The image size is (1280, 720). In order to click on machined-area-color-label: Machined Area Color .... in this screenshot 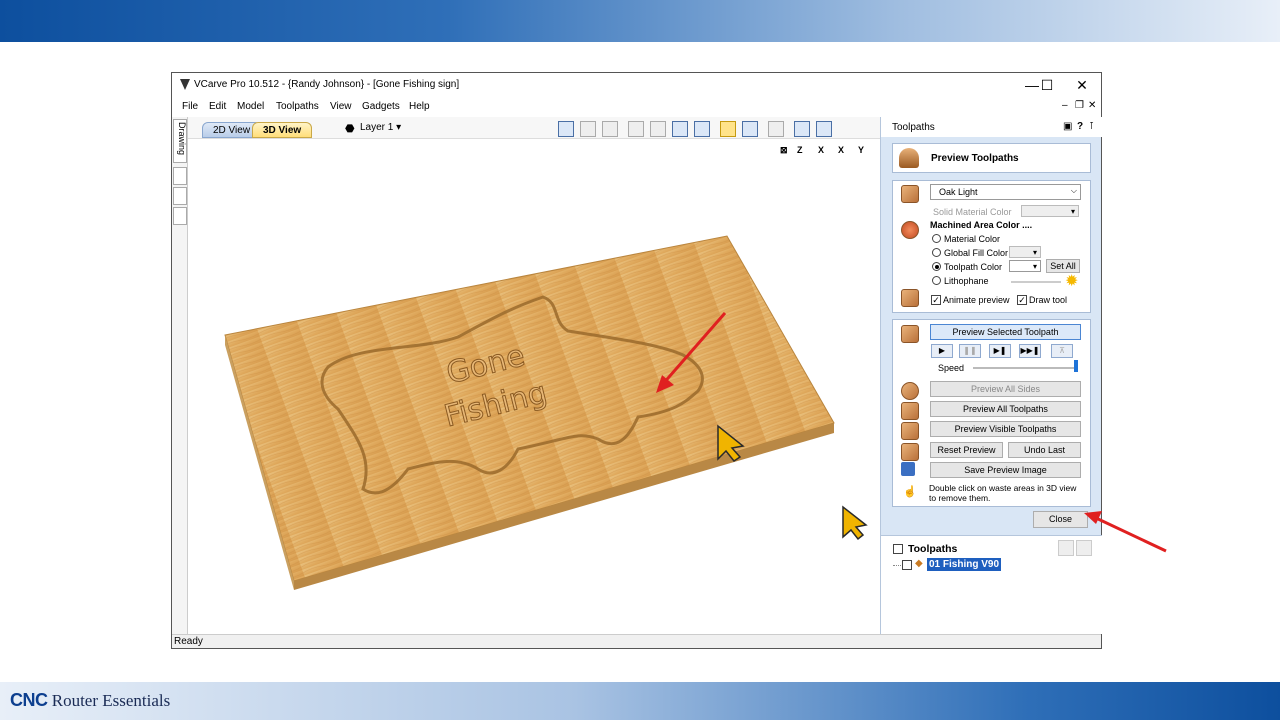, I will do `click(981, 225)`.